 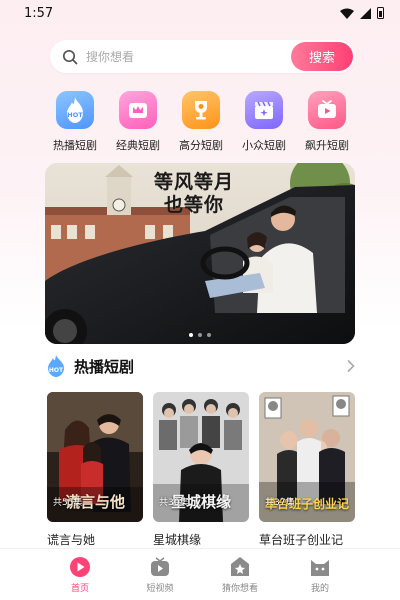 What do you see at coordinates (201, 145) in the screenshot?
I see `category-label: 高分短剧` at bounding box center [201, 145].